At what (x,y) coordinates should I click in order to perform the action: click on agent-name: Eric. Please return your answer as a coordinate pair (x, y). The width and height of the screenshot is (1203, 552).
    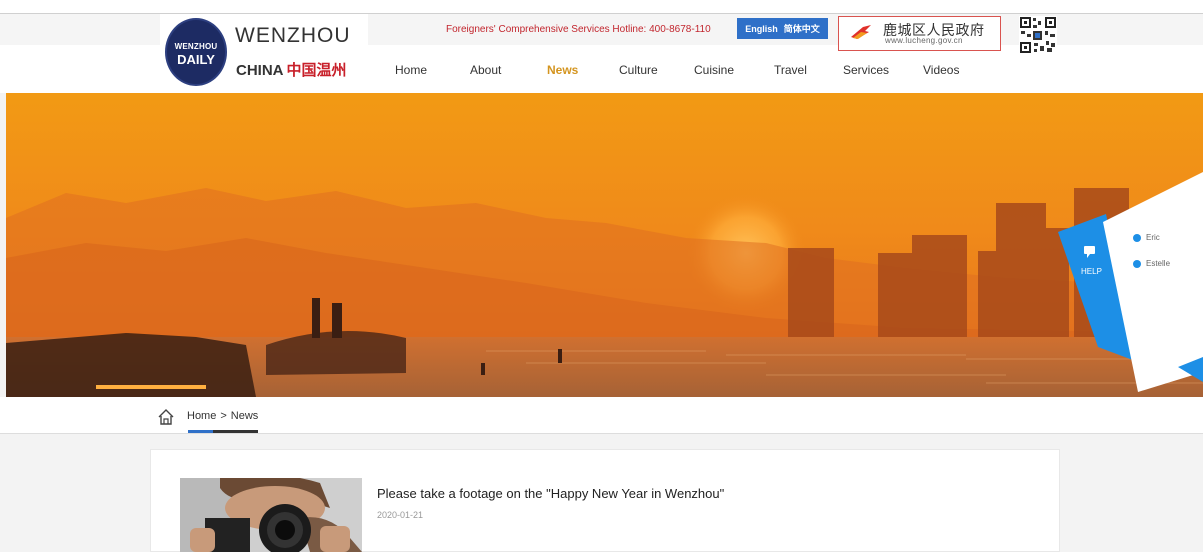
    Looking at the image, I should click on (1153, 237).